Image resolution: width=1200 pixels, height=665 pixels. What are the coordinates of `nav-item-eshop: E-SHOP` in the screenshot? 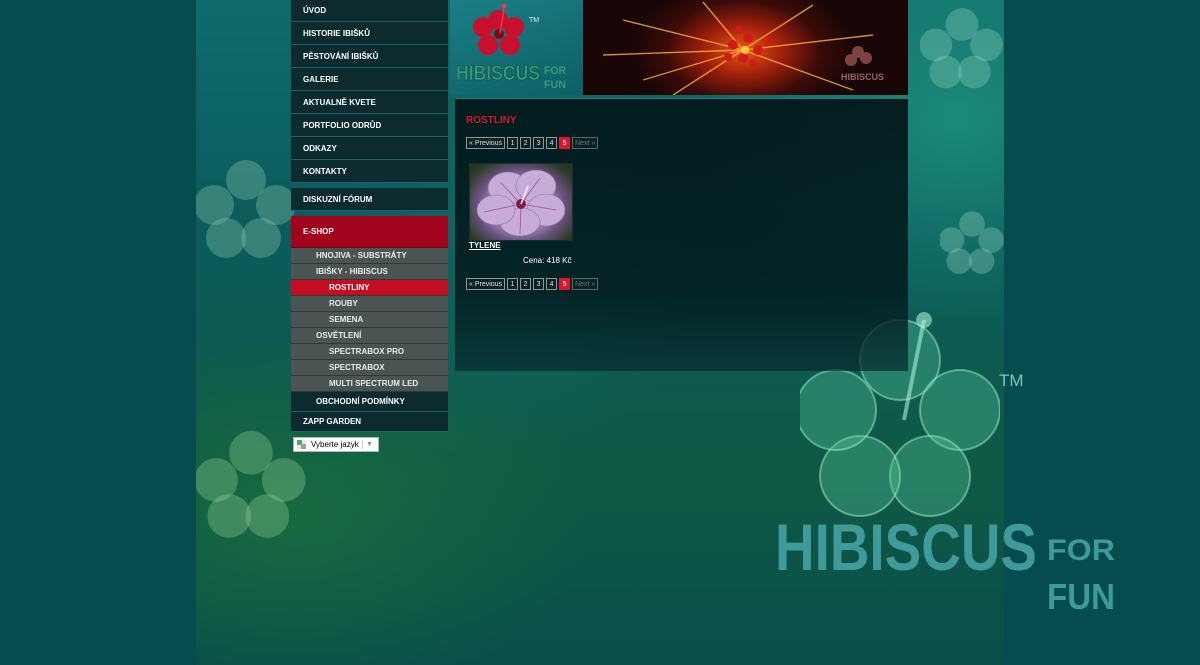 It's located at (369, 232).